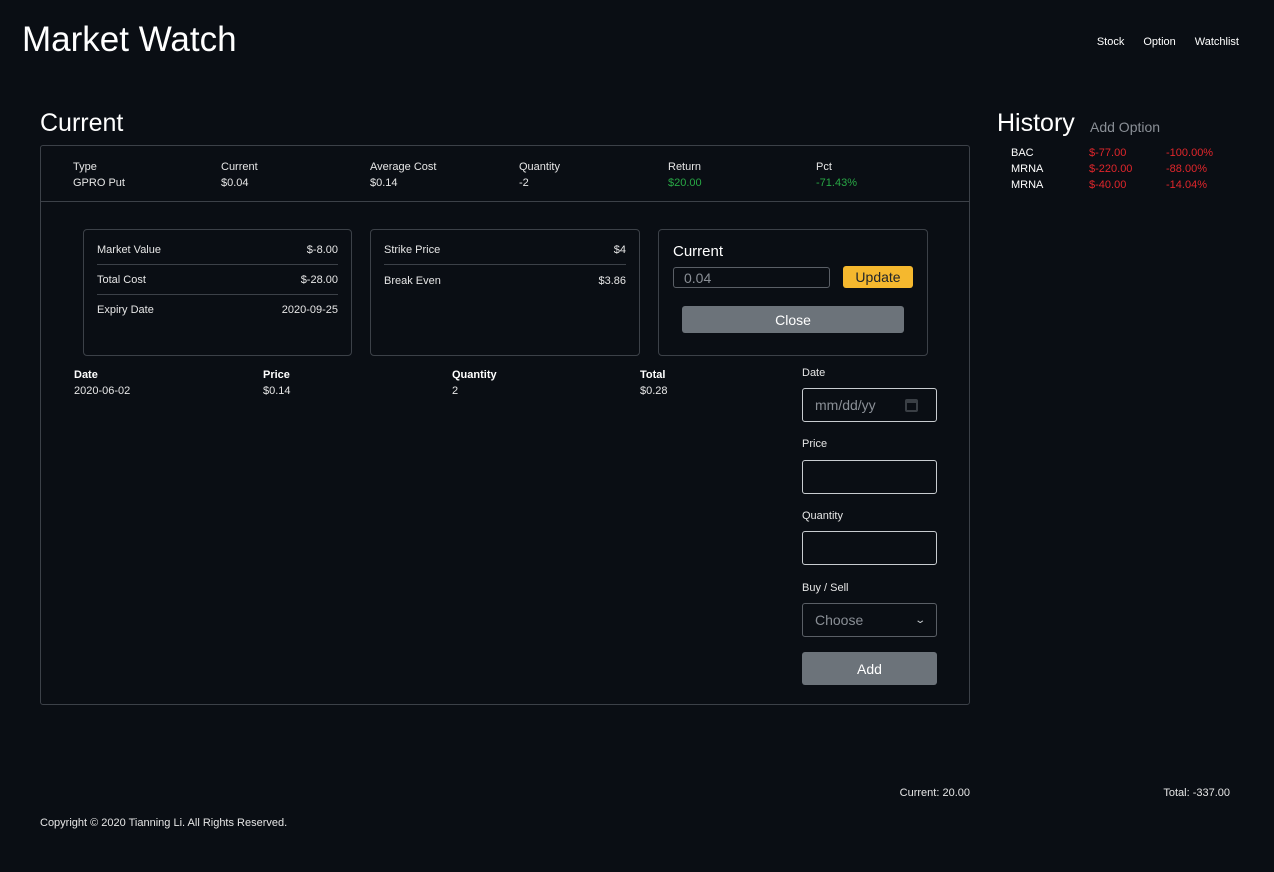  I want to click on summary-current: Current $0.04, so click(239, 175).